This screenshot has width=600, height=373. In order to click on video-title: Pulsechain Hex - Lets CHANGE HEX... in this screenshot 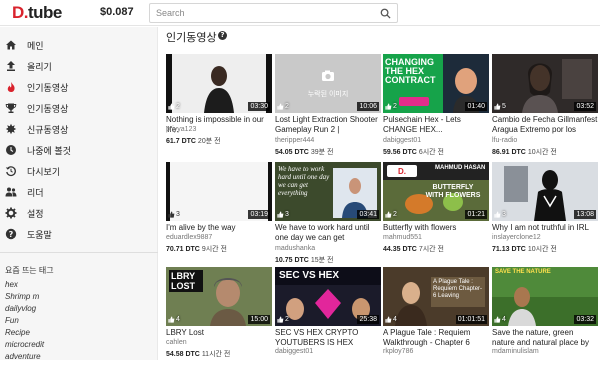, I will do `click(436, 125)`.